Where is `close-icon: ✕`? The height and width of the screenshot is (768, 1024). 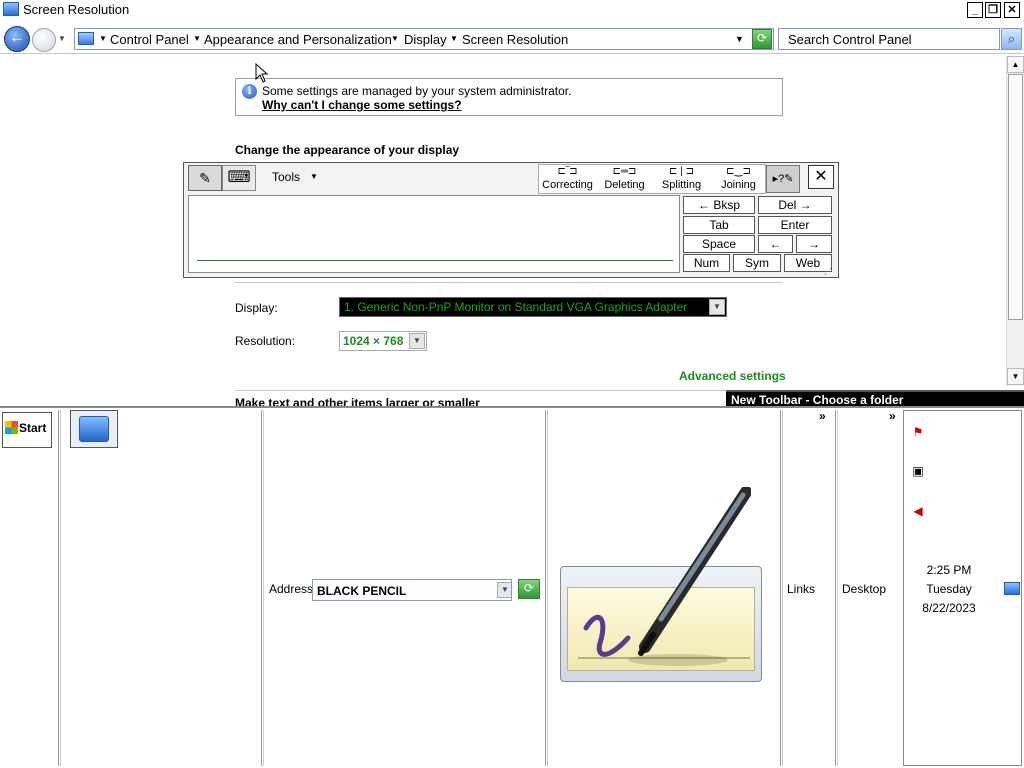 close-icon: ✕ is located at coordinates (821, 177).